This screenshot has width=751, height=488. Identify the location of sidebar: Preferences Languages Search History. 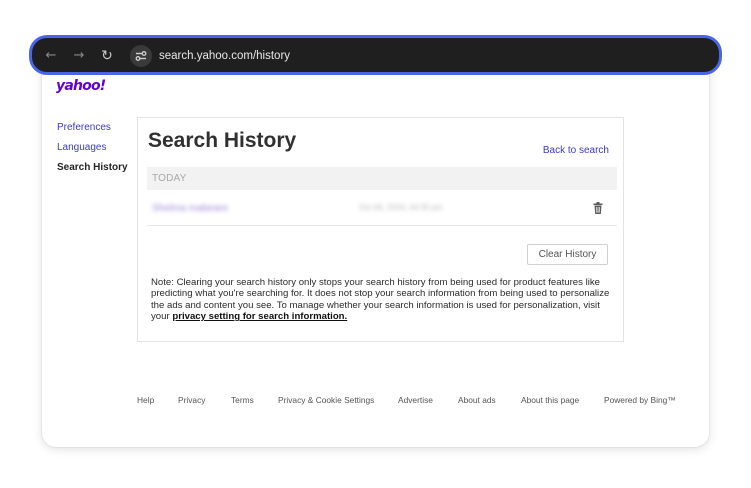
(92, 151).